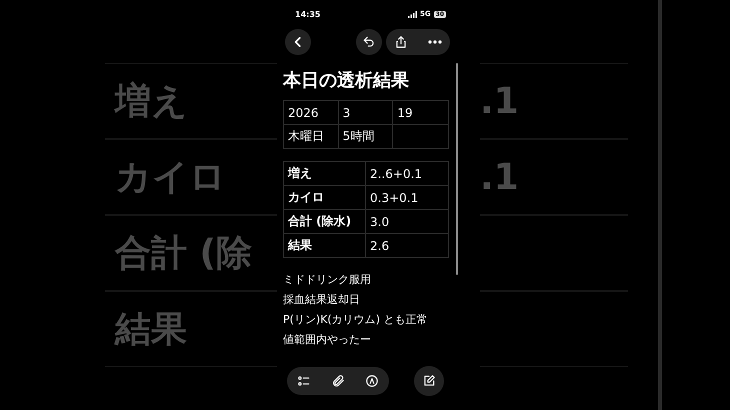 The image size is (730, 410). Describe the element at coordinates (405, 113) in the screenshot. I see `table-cell-text: 19` at that location.